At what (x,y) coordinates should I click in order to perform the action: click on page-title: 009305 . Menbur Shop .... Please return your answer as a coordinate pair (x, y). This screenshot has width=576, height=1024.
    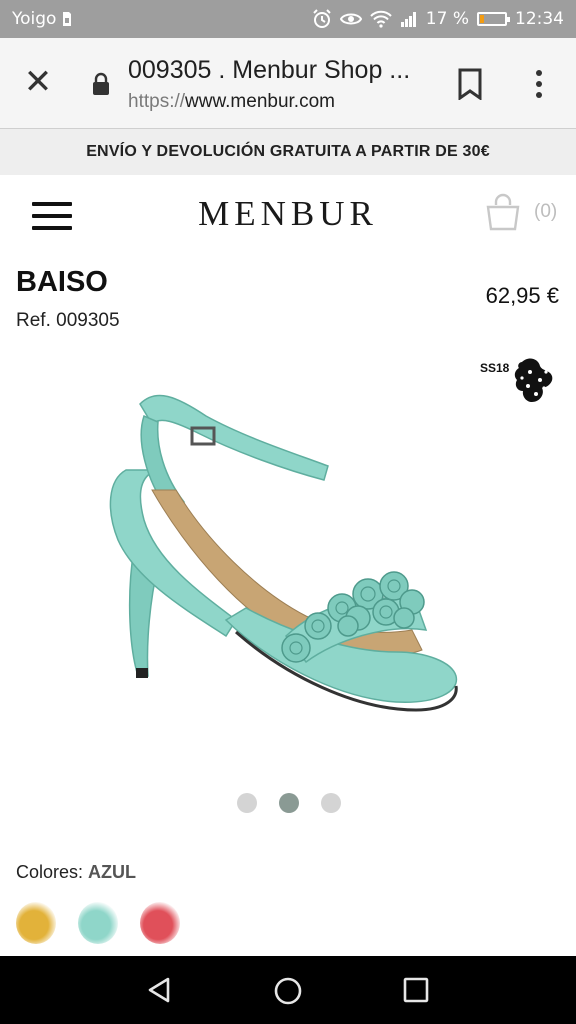
    Looking at the image, I should click on (278, 70).